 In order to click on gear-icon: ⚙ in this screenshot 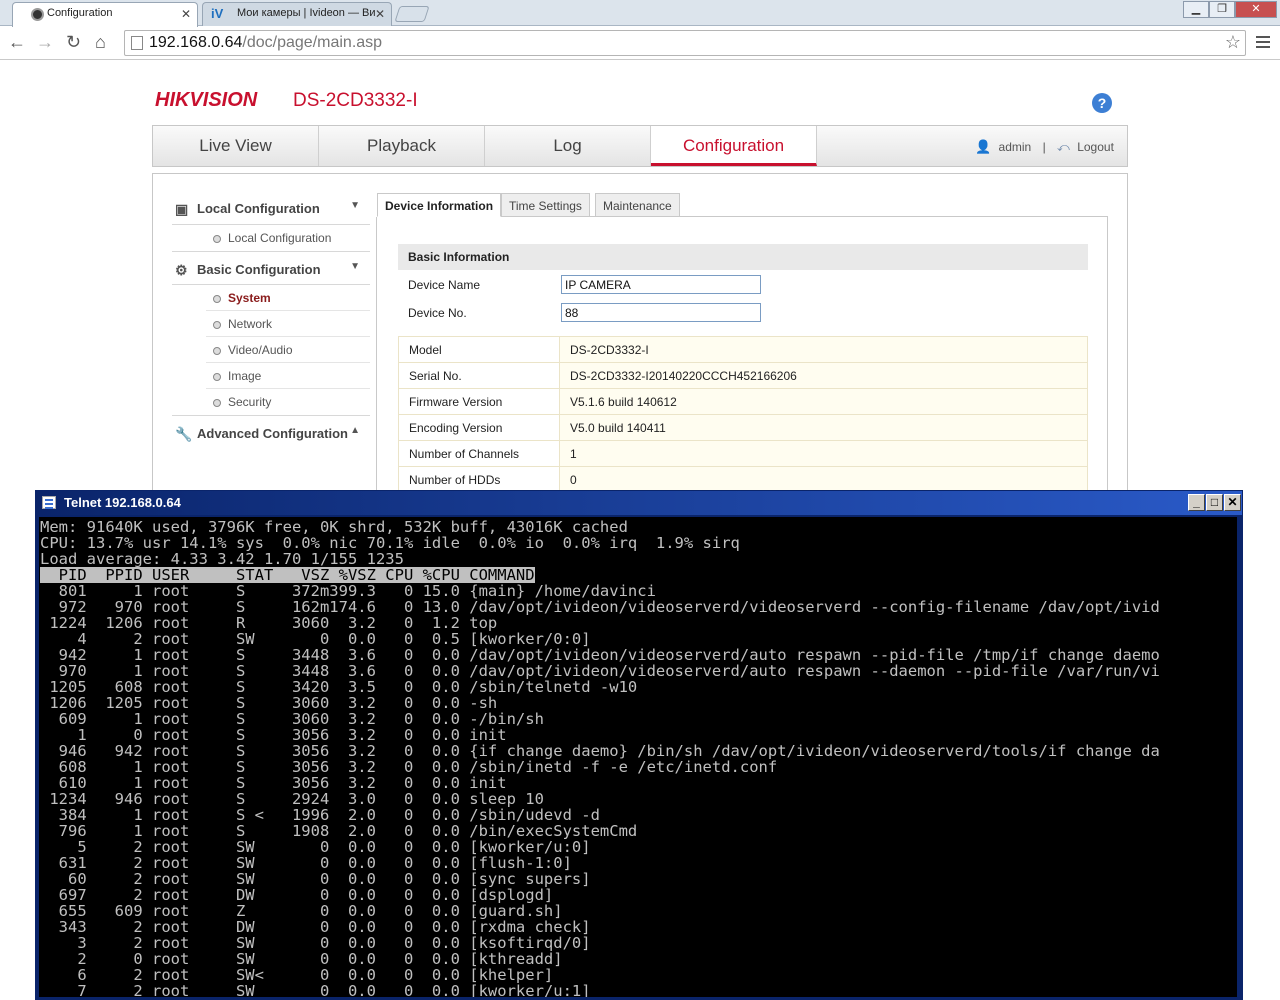, I will do `click(181, 270)`.